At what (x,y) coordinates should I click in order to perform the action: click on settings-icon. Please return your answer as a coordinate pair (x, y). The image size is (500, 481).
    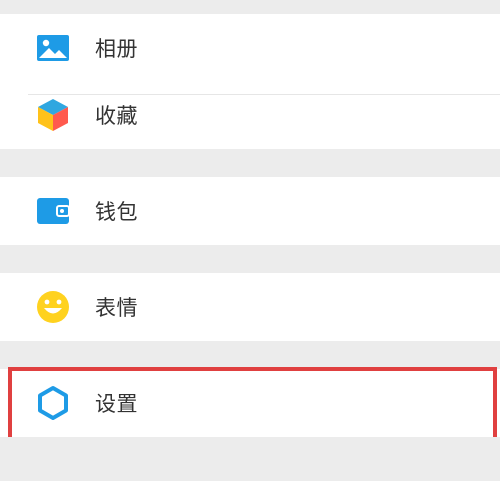
    Looking at the image, I should click on (53, 403).